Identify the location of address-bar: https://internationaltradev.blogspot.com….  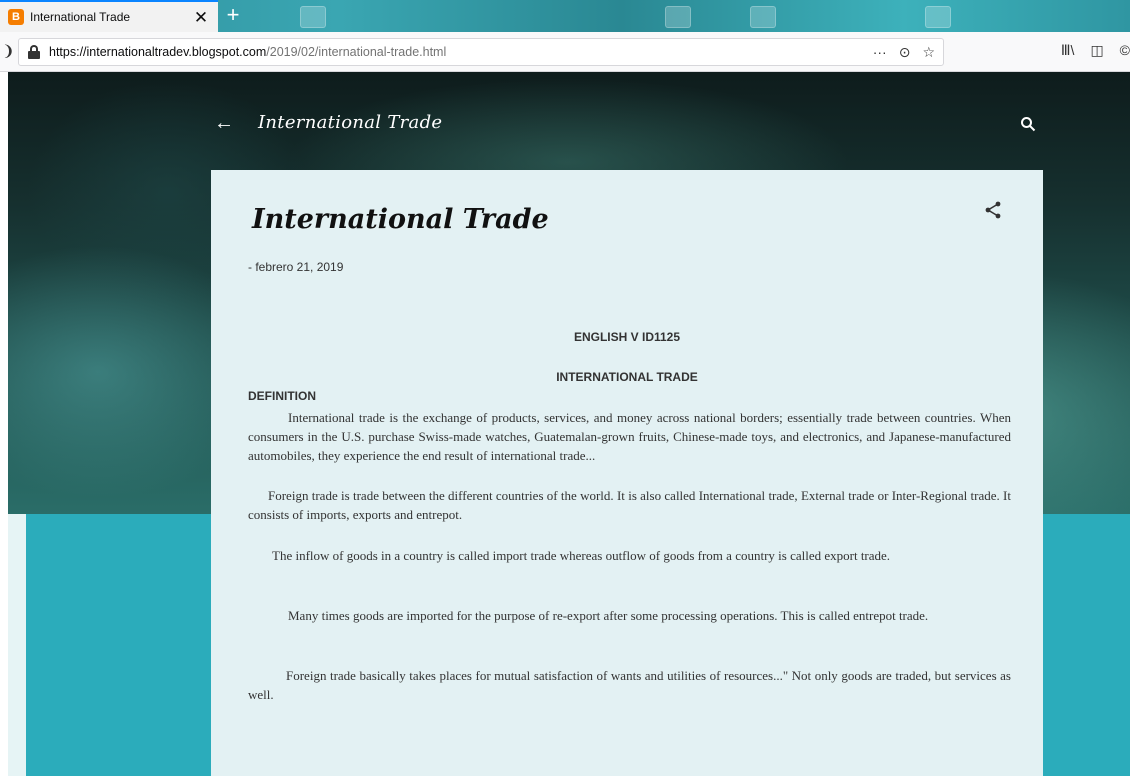
(481, 52).